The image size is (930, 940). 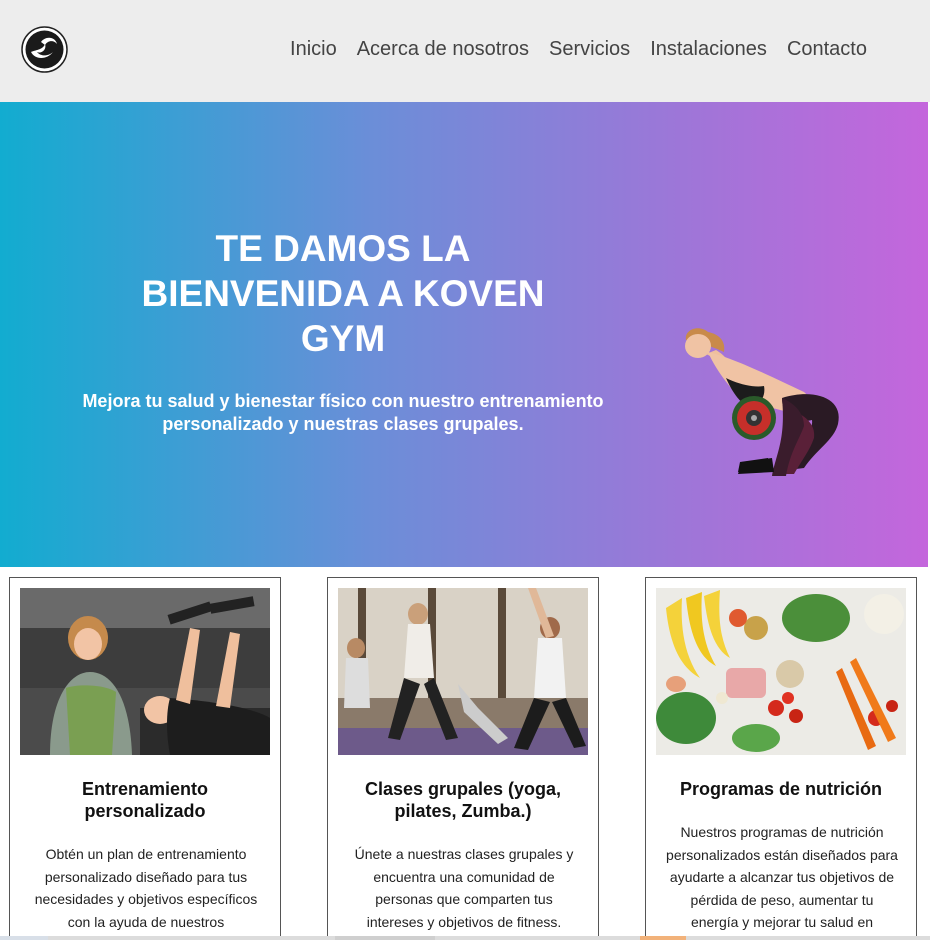 I want to click on hero-title: TE DAMOS LA BIENVENIDA A KOVEN GYM, so click(x=343, y=293).